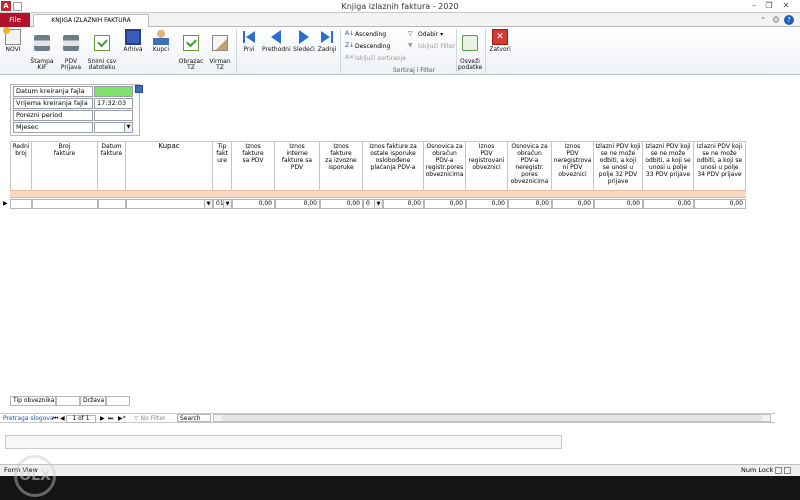  What do you see at coordinates (81, 419) in the screenshot?
I see `record-position-input: 1 of 1` at bounding box center [81, 419].